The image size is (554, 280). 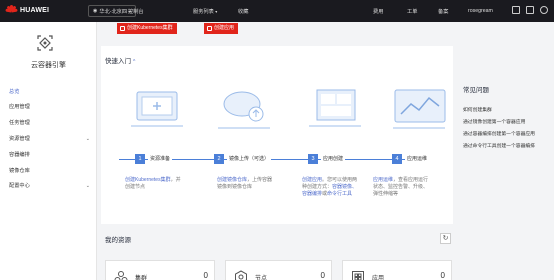 I want to click on resource-card-app: 应用 0, so click(x=397, y=270).